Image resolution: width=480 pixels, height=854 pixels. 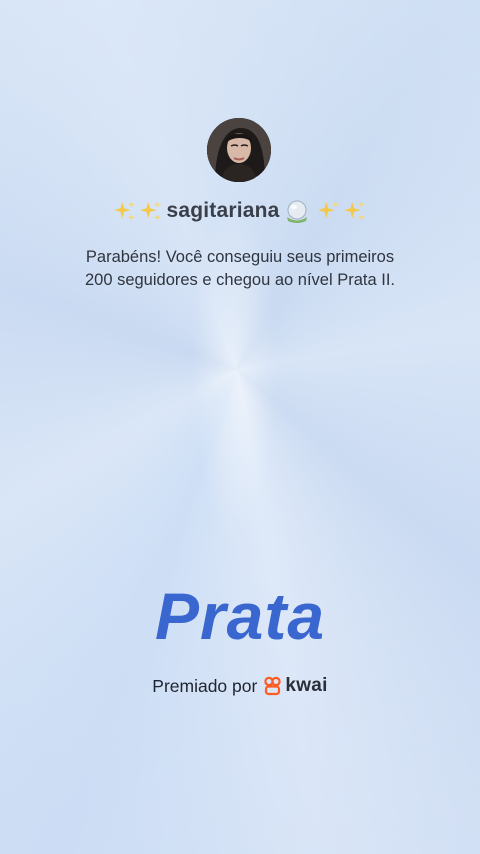 I want to click on kwai-wordmark: kwai, so click(x=306, y=685).